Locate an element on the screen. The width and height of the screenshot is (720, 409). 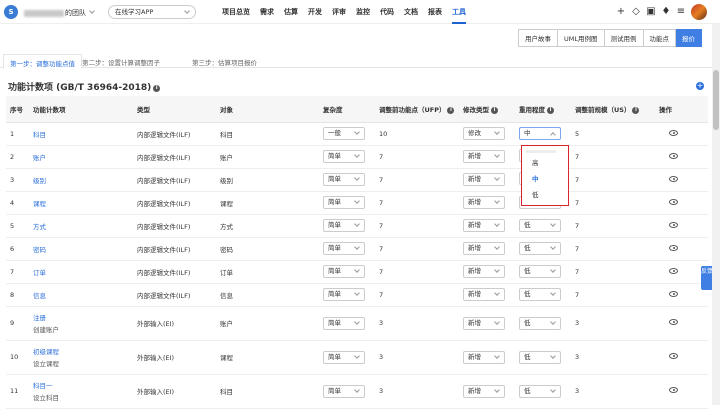
nav-item: 代码 is located at coordinates (387, 12).